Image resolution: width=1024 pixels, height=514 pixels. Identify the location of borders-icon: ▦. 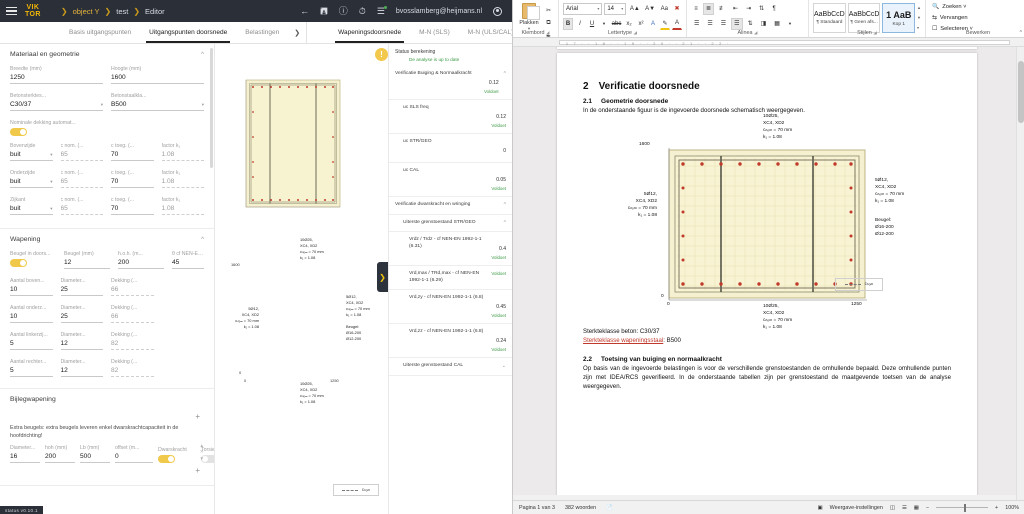
(777, 24).